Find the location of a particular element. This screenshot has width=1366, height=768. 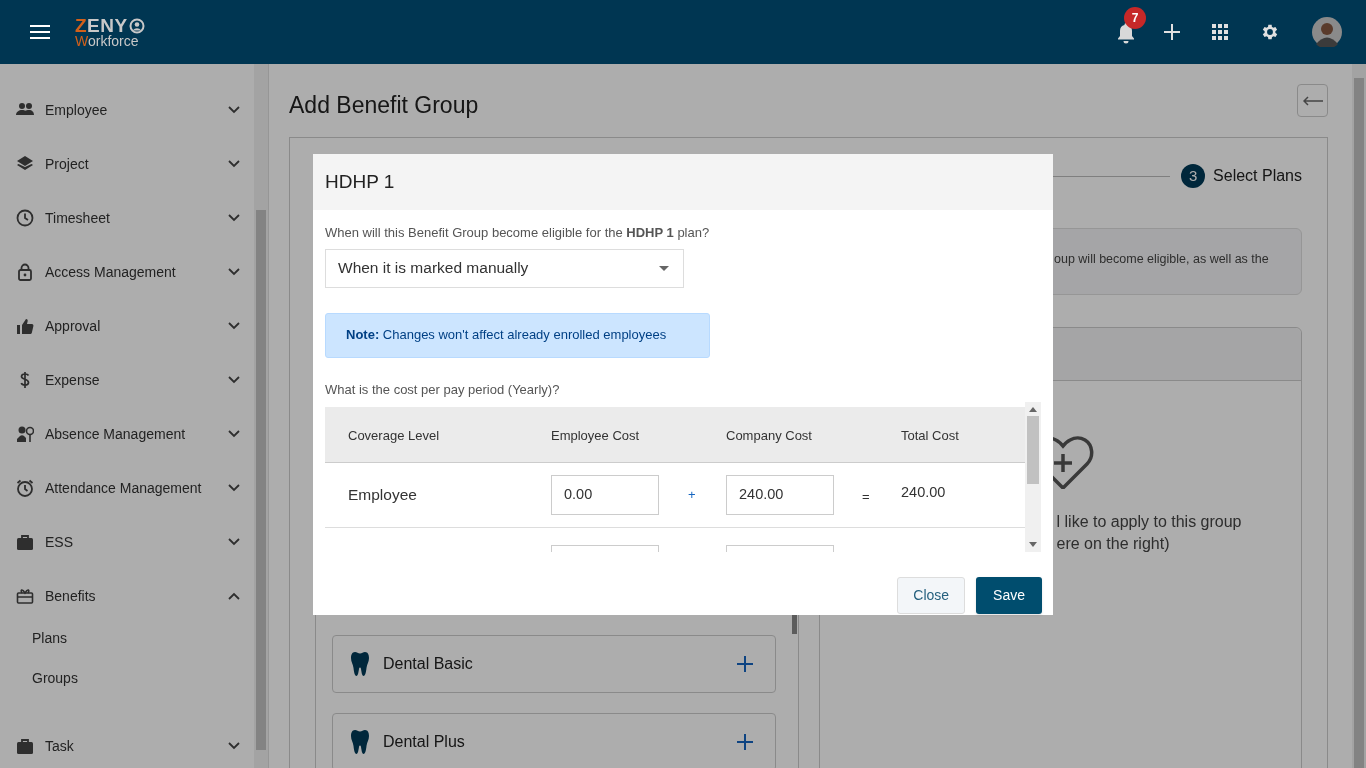

close-button: Close is located at coordinates (931, 595).